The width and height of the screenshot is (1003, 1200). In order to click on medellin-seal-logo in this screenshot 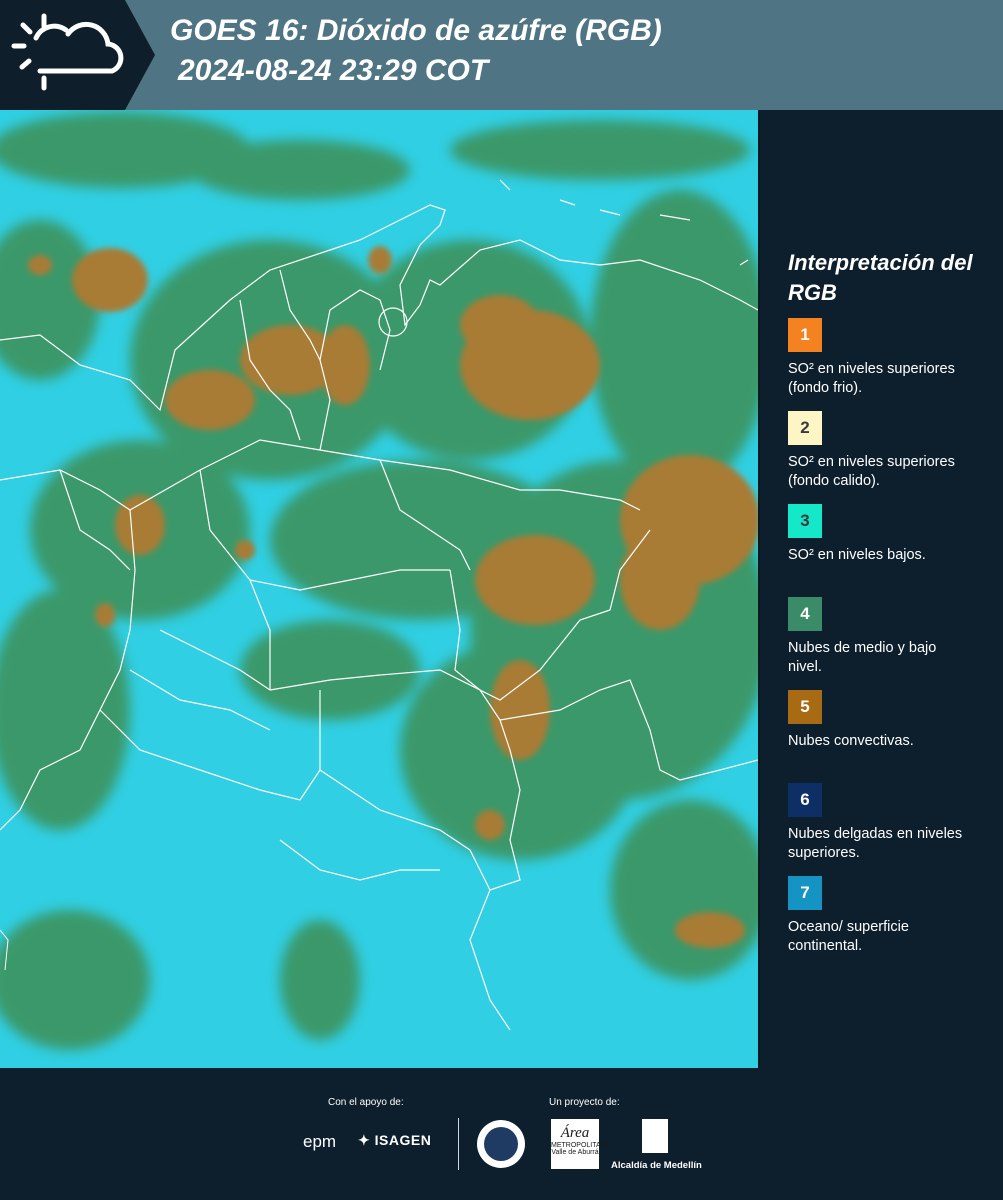, I will do `click(501, 1144)`.